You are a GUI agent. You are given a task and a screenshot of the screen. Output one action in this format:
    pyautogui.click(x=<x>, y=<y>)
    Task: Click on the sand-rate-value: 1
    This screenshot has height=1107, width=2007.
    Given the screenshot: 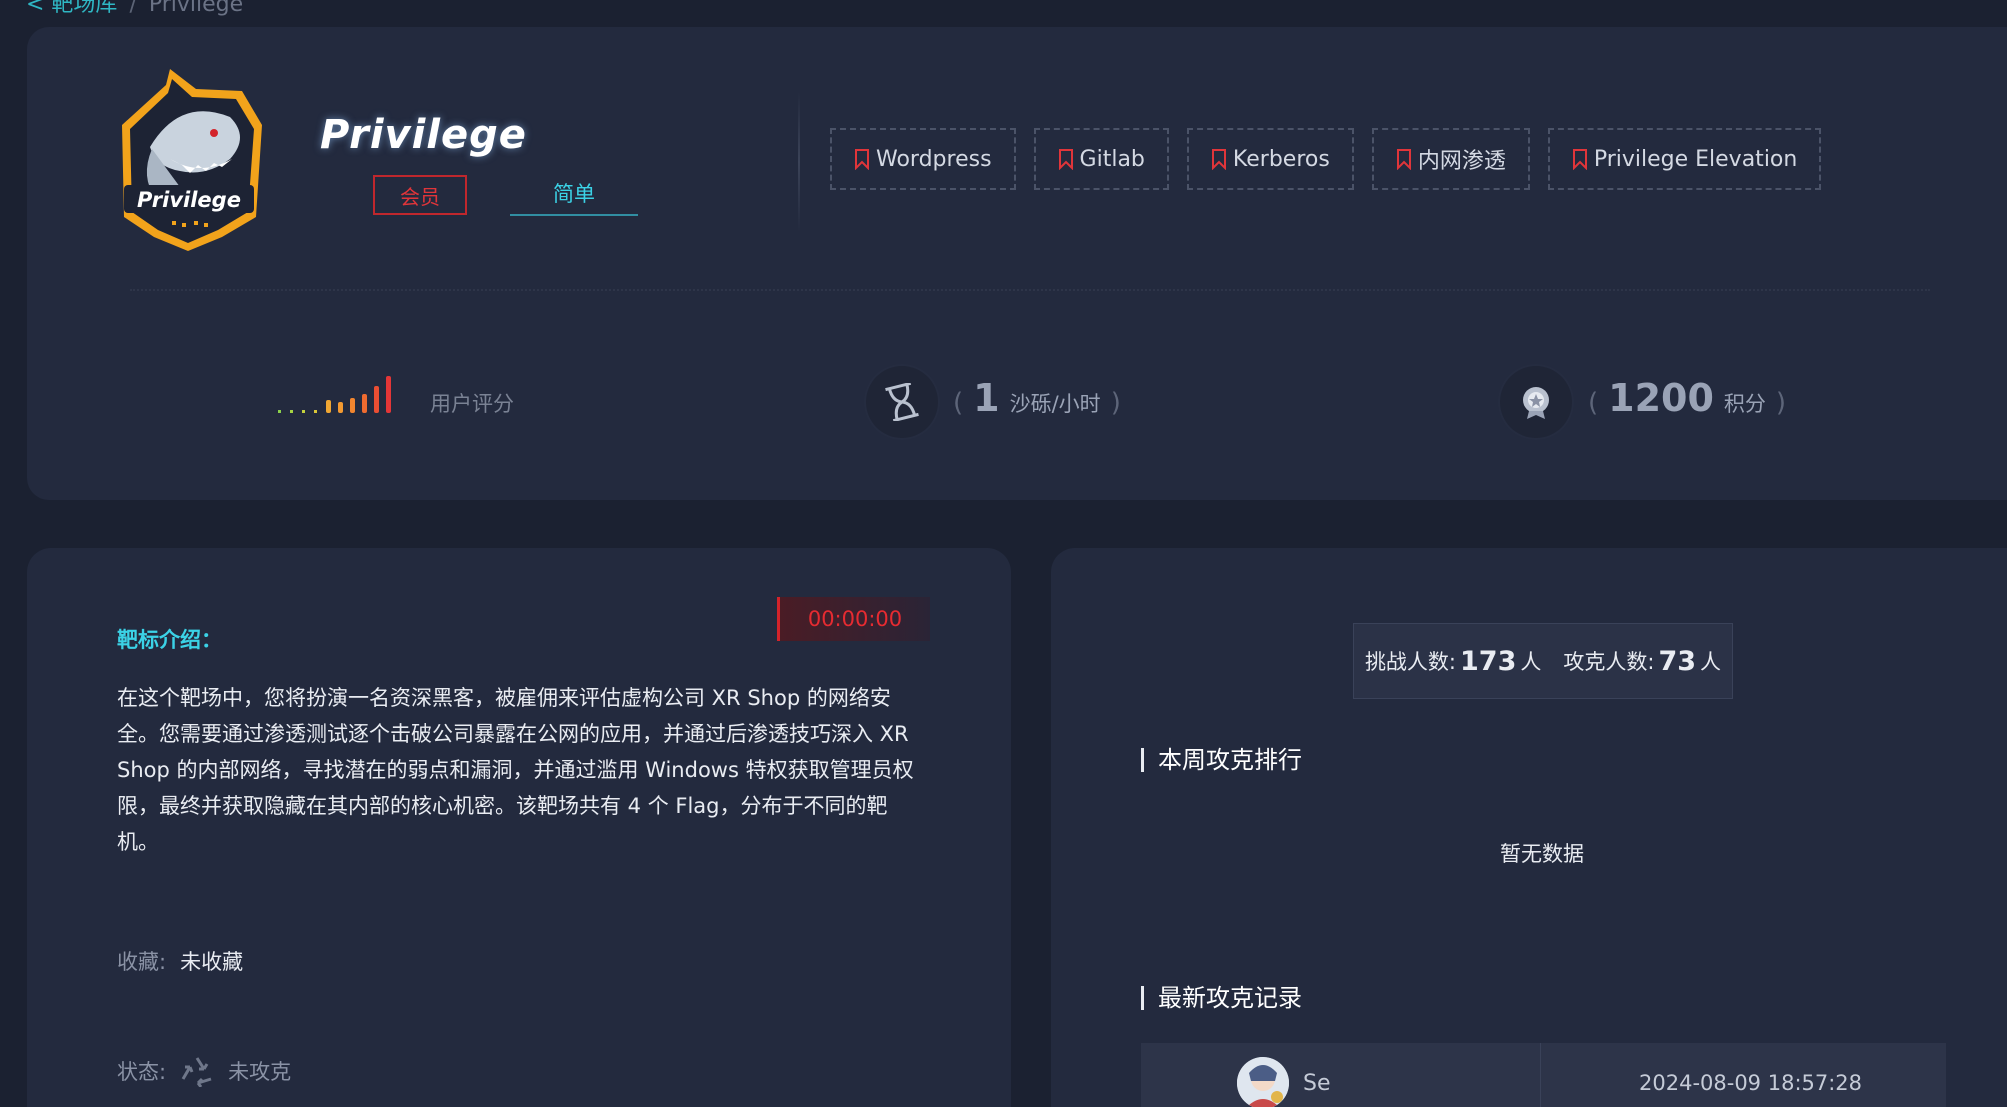 What is the action you would take?
    pyautogui.click(x=986, y=398)
    